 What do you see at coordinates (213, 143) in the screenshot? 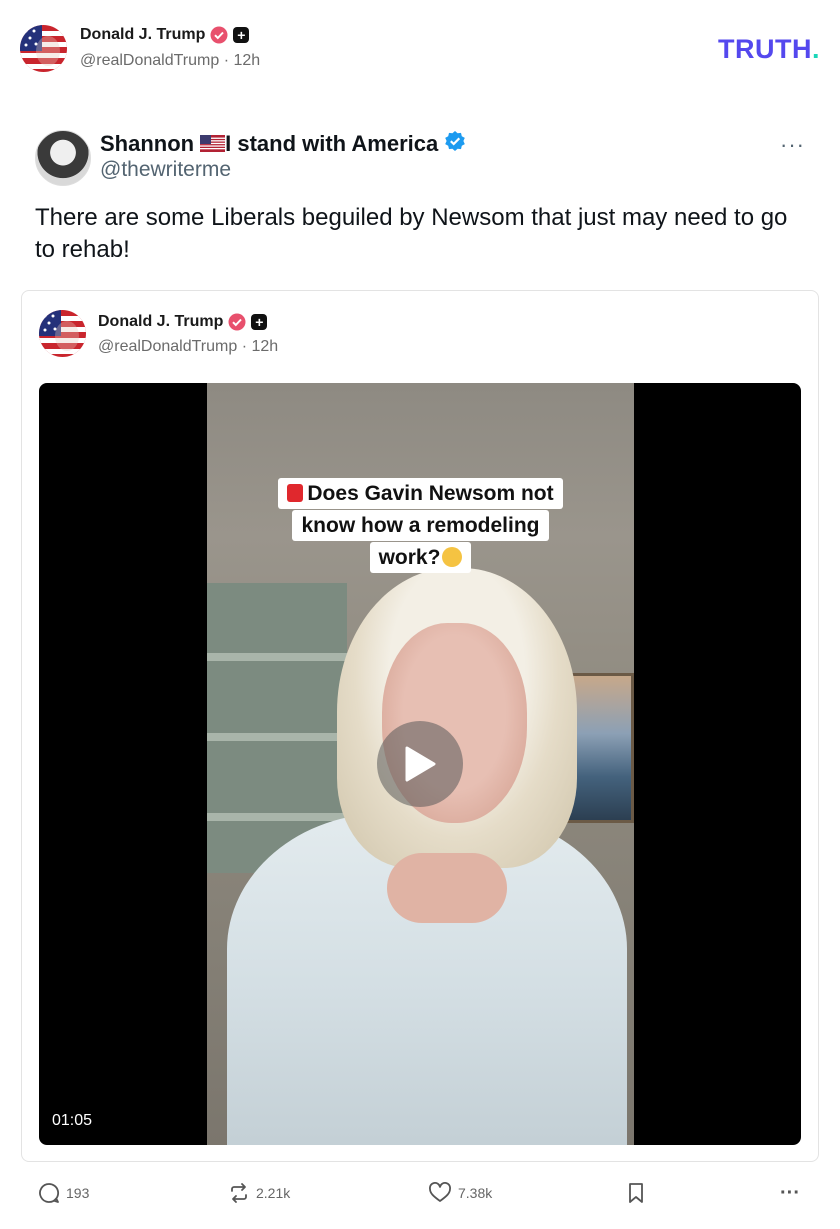
I see `us-flag-icon` at bounding box center [213, 143].